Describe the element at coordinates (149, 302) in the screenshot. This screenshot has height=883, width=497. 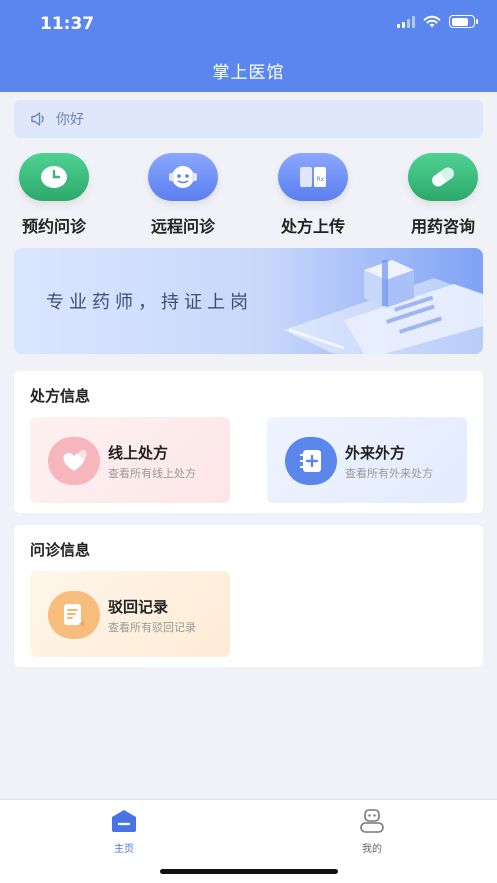
I see `banner-text: 专业药师，持证上岗` at that location.